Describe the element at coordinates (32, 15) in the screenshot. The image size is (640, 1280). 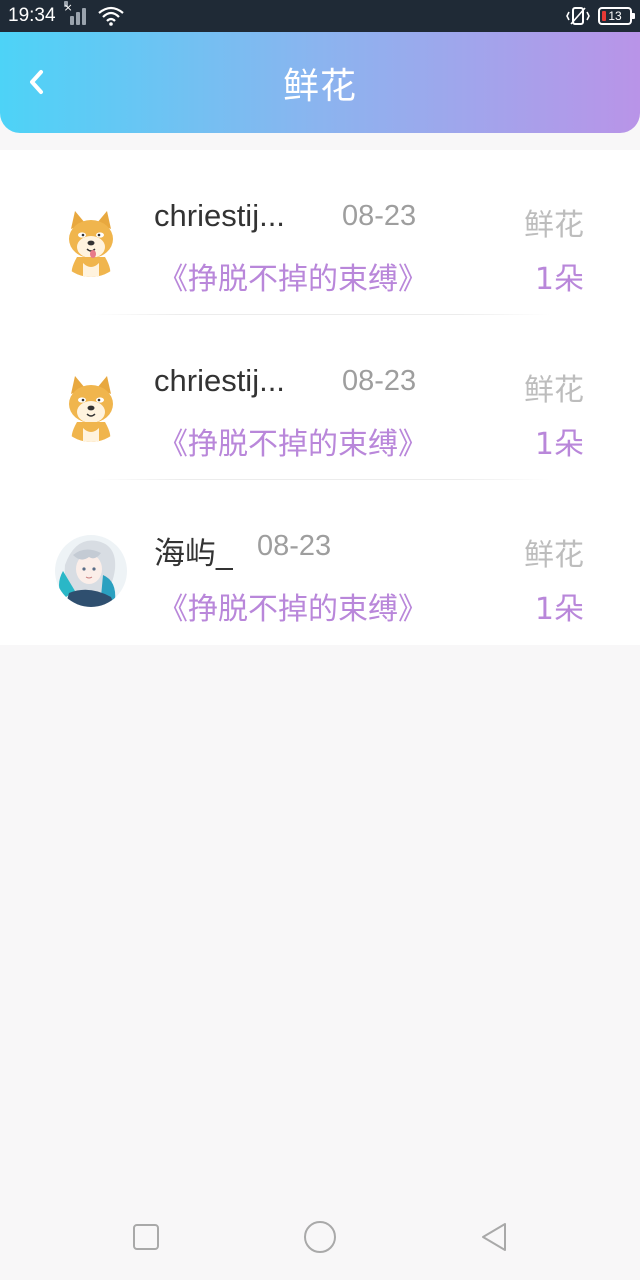
I see `status-time: 19:34` at that location.